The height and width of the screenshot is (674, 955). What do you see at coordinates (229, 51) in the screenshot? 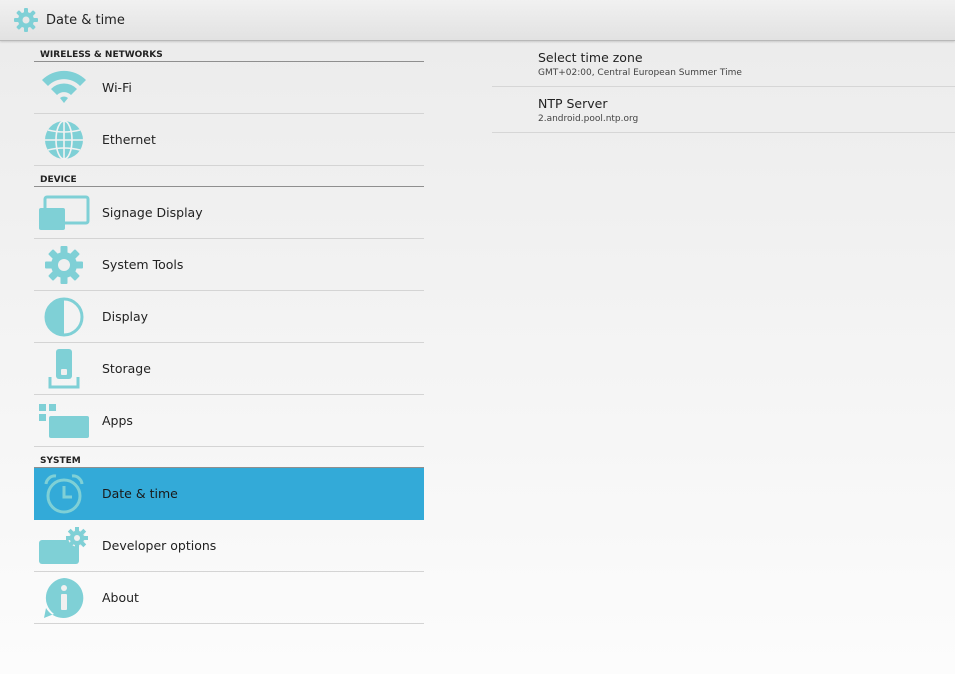
I see `category-header-wireless: WIRELESS & NETWORKS` at bounding box center [229, 51].